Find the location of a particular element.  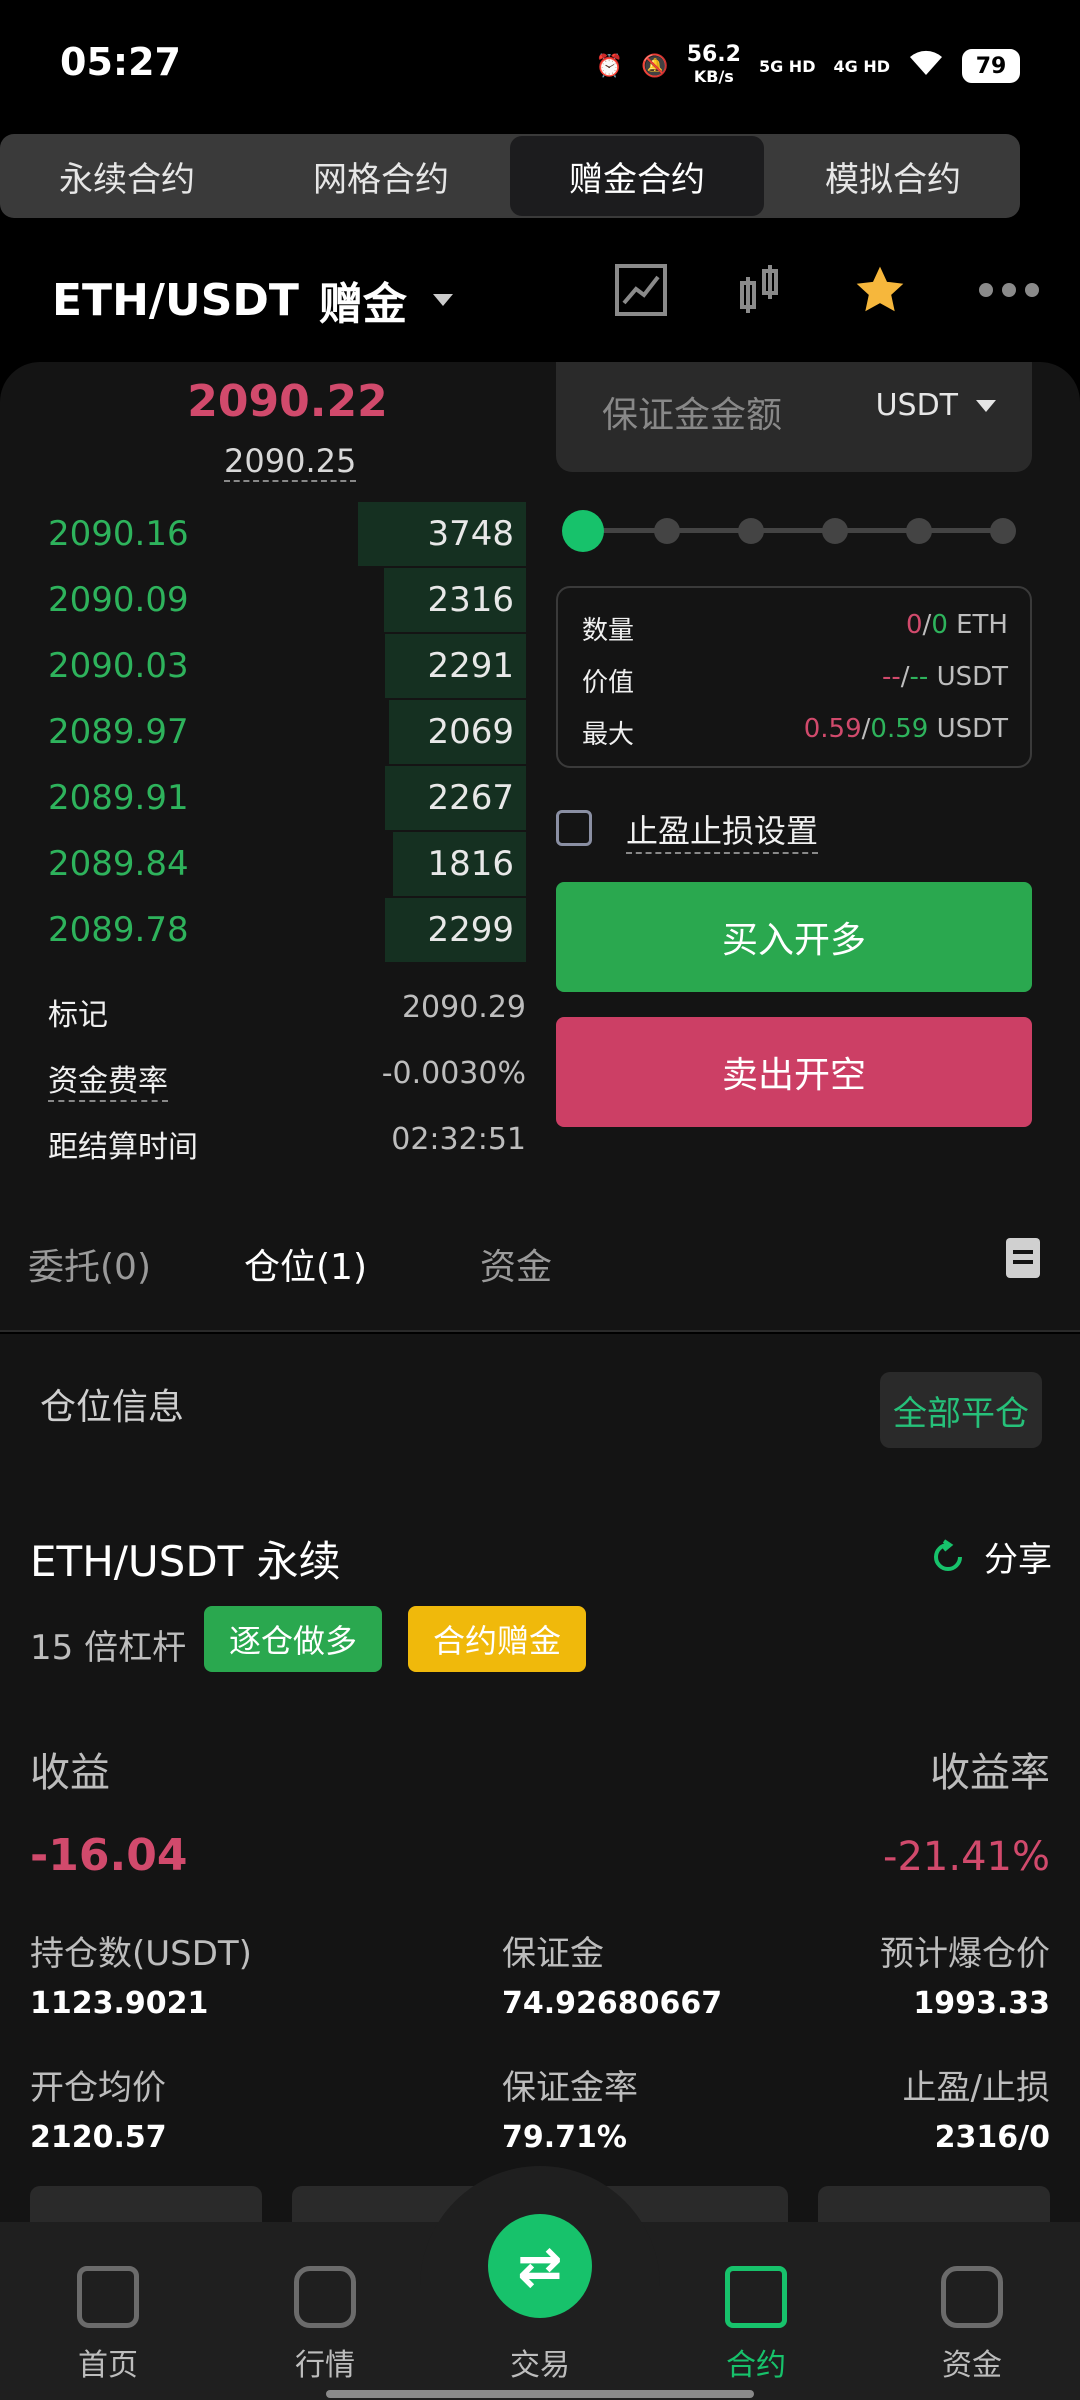

slider-handle is located at coordinates (583, 531).